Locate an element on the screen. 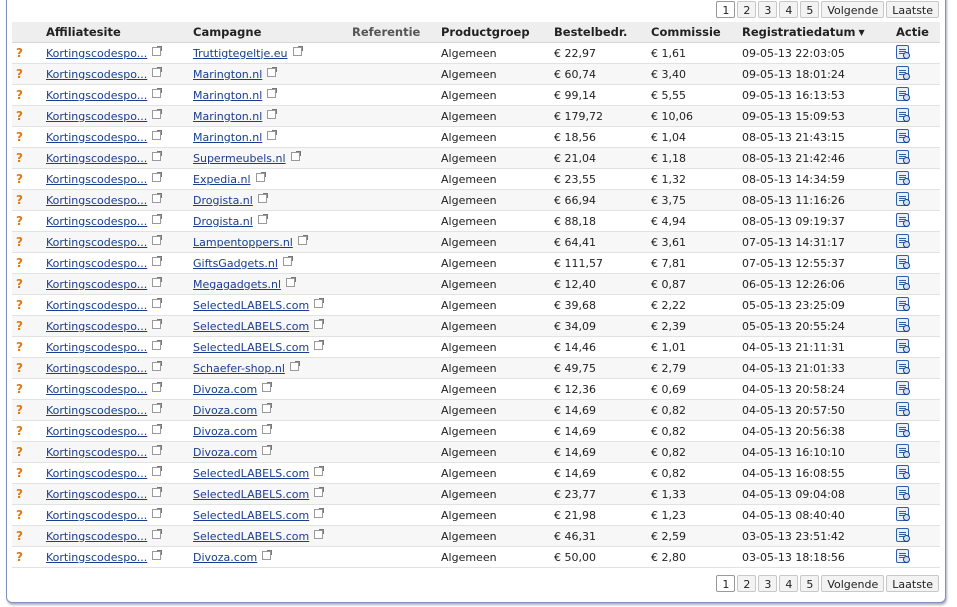 Image resolution: width=957 pixels, height=607 pixels. campagne-link: GiftsGadgets.nl is located at coordinates (235, 263).